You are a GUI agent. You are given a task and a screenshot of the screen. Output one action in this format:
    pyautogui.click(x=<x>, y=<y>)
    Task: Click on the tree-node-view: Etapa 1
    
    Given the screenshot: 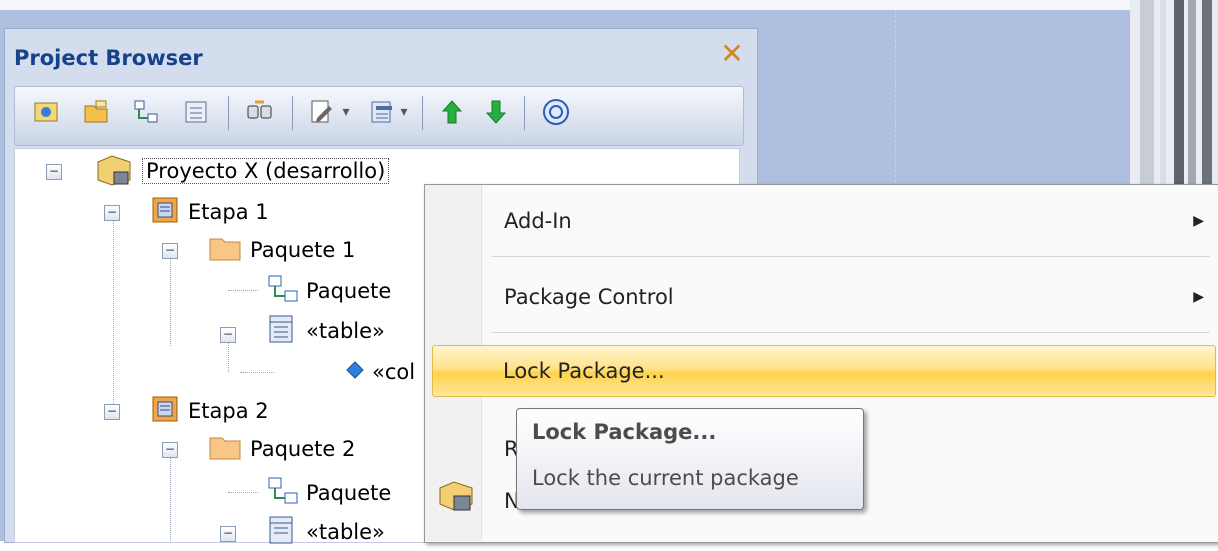 What is the action you would take?
    pyautogui.click(x=209, y=212)
    